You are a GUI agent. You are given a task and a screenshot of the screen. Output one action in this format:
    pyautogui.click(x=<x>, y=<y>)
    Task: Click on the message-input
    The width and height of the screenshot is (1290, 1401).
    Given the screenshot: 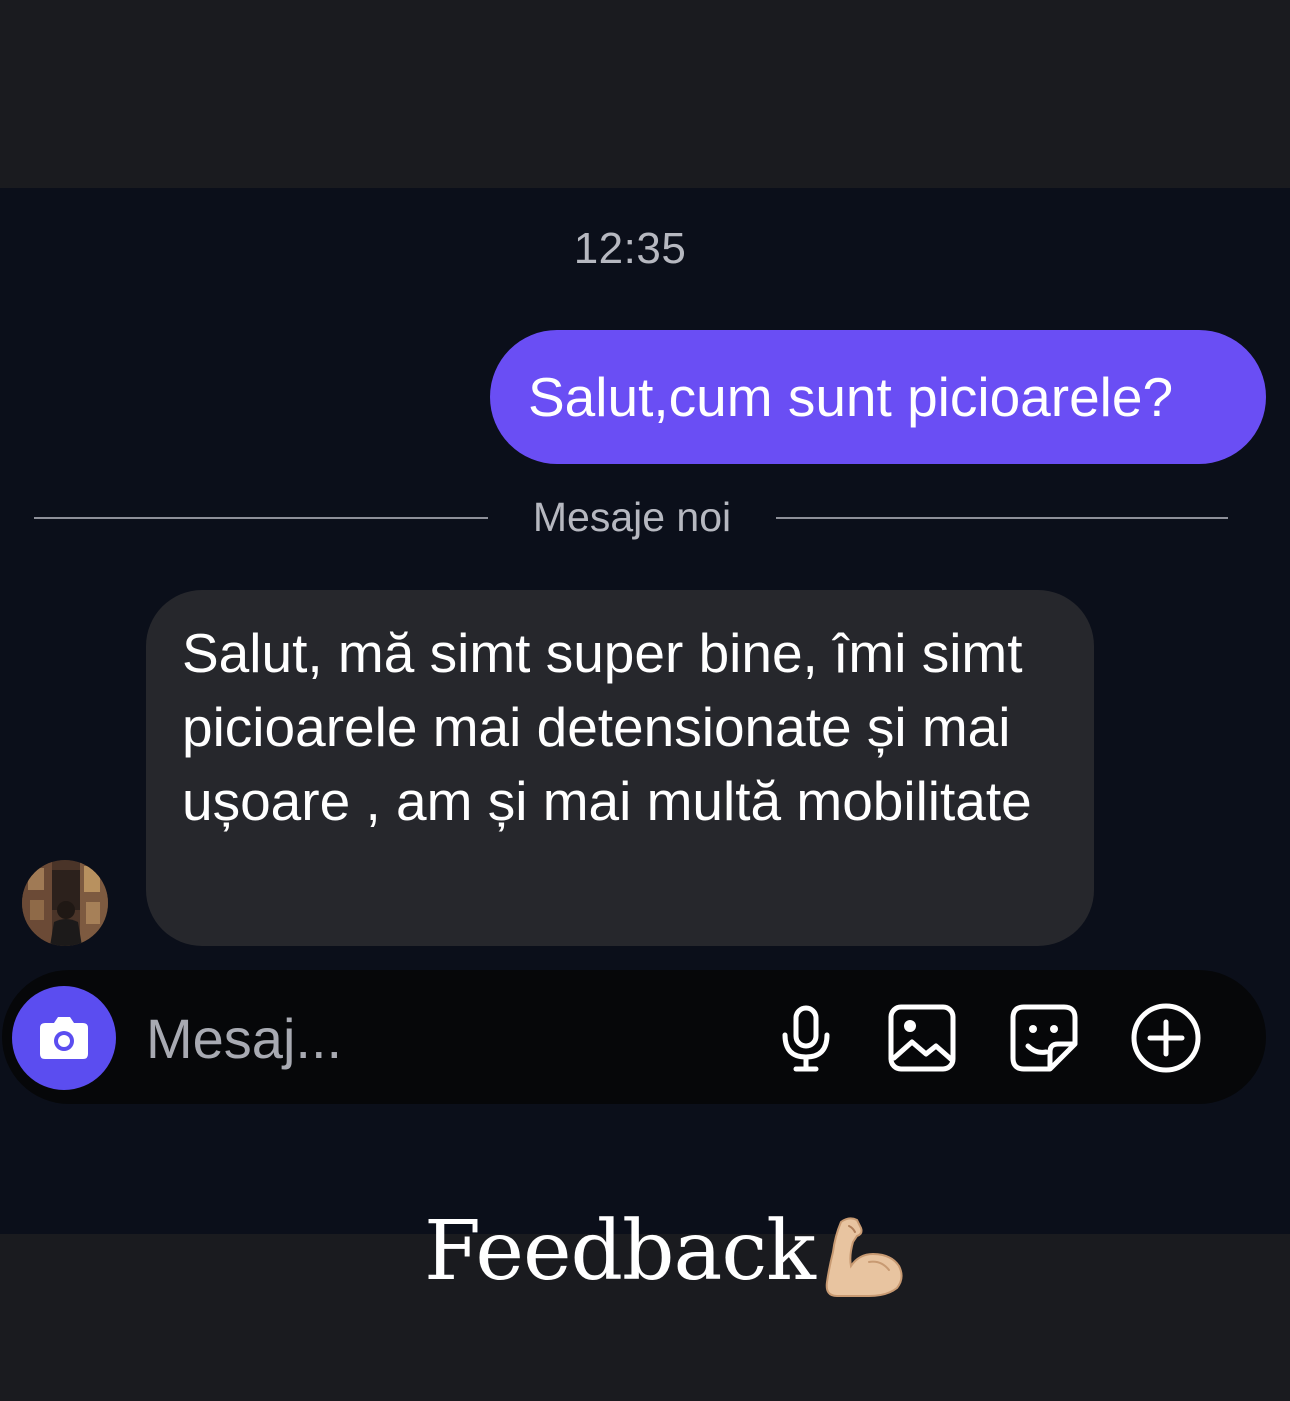 What is the action you would take?
    pyautogui.click(x=396, y=1038)
    